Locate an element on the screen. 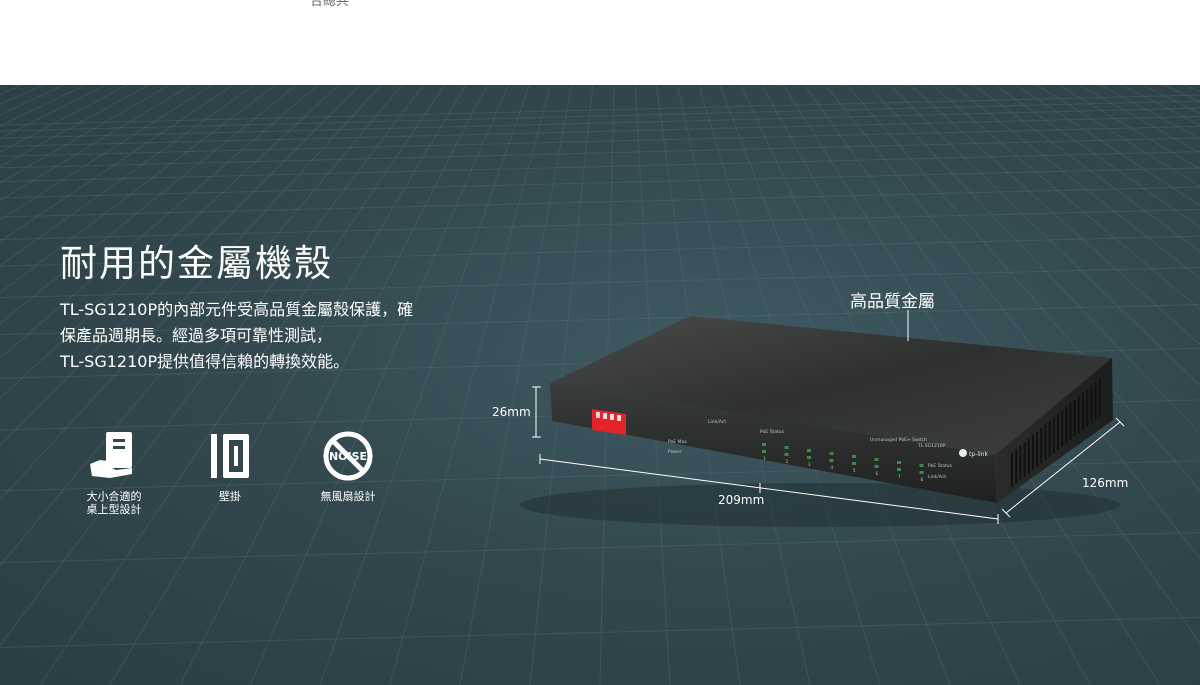 This screenshot has width=1200, height=685. led-poe-max-label: PoE Max is located at coordinates (677, 442).